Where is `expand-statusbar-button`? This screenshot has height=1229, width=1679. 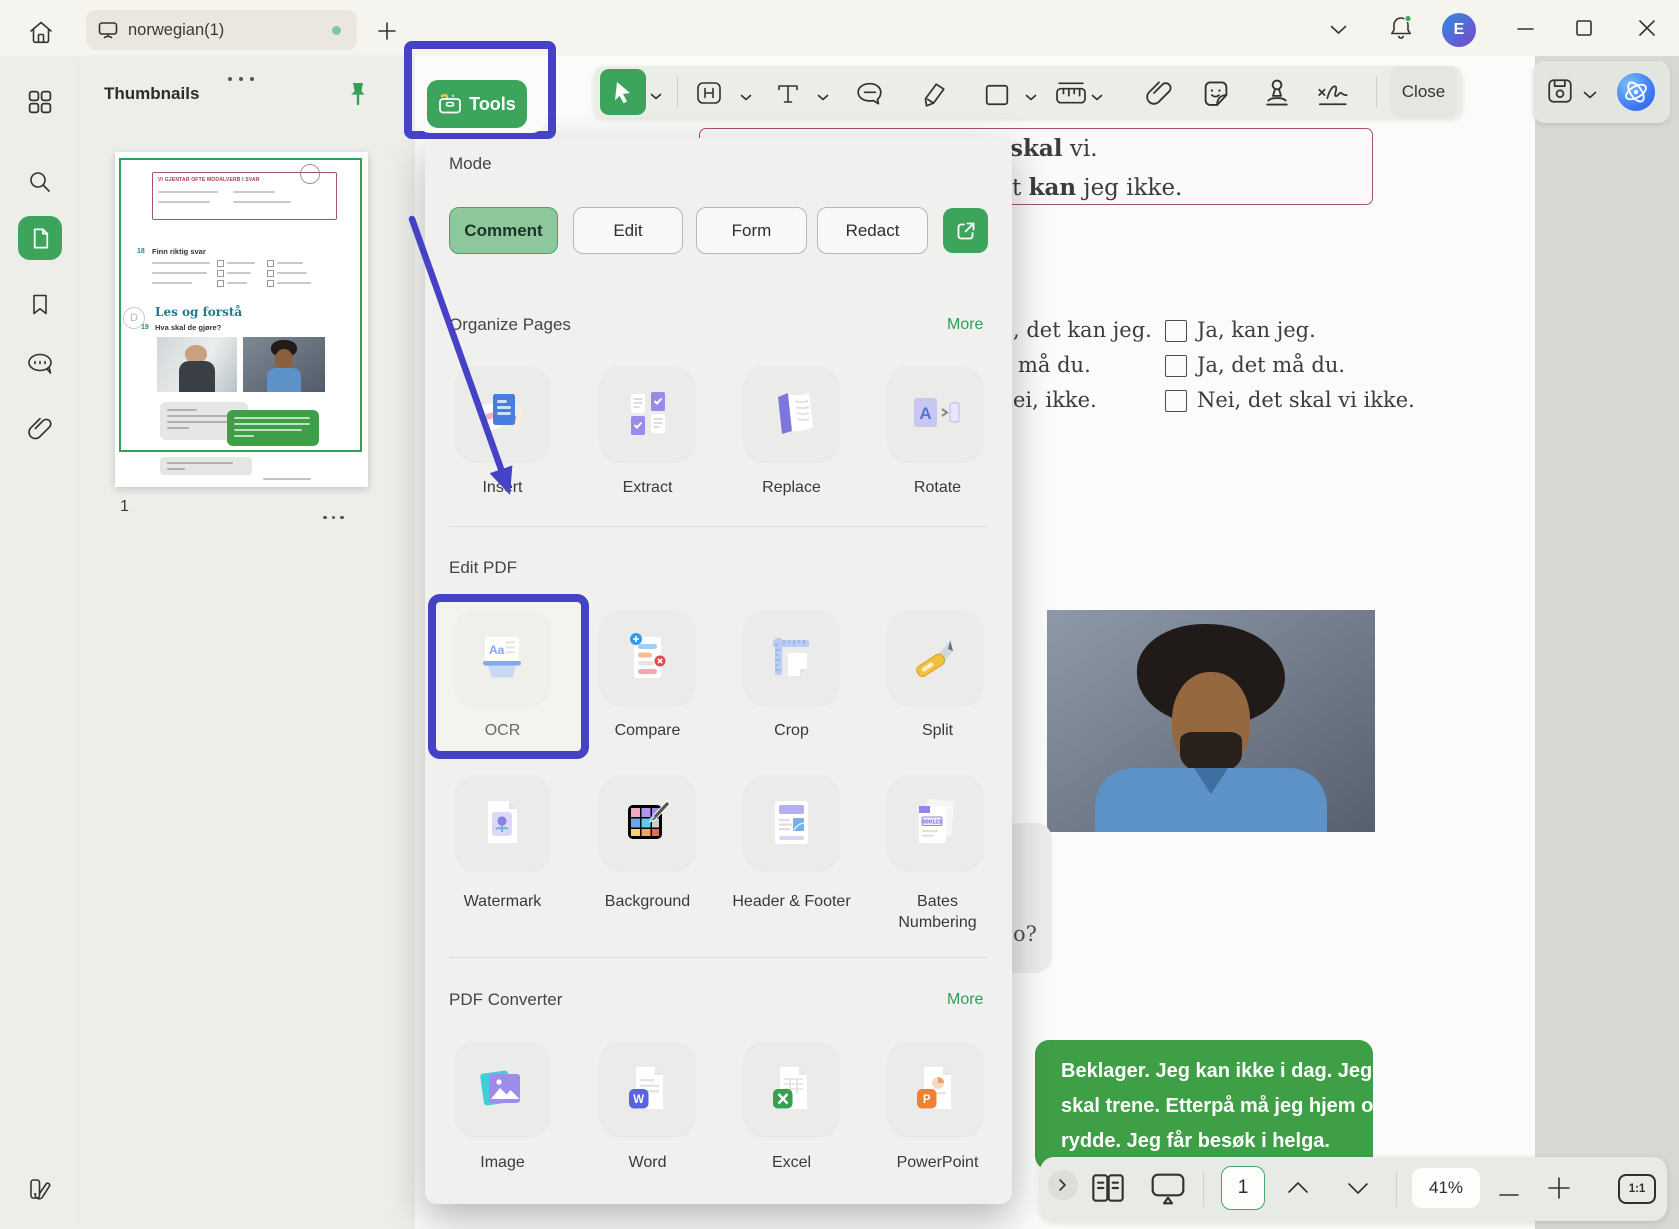 expand-statusbar-button is located at coordinates (1063, 1185).